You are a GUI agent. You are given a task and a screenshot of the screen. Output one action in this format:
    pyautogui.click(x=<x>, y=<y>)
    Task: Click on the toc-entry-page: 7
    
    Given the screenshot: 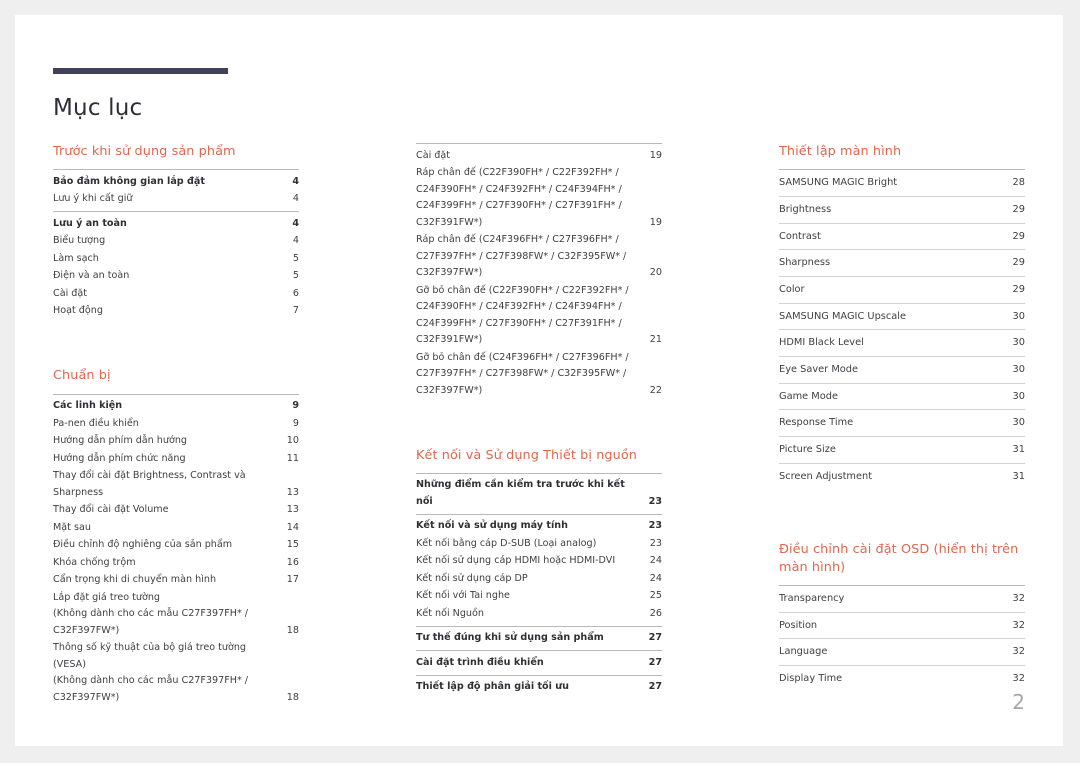 What is the action you would take?
    pyautogui.click(x=295, y=311)
    